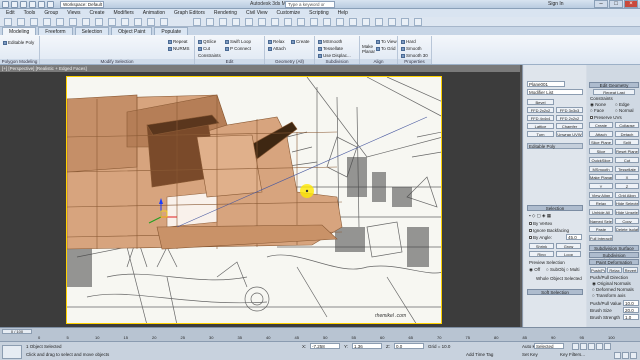 This screenshot has width=640, height=360. Describe the element at coordinates (479, 354) in the screenshot. I see `add-time-tag: Add Time Tag` at that location.